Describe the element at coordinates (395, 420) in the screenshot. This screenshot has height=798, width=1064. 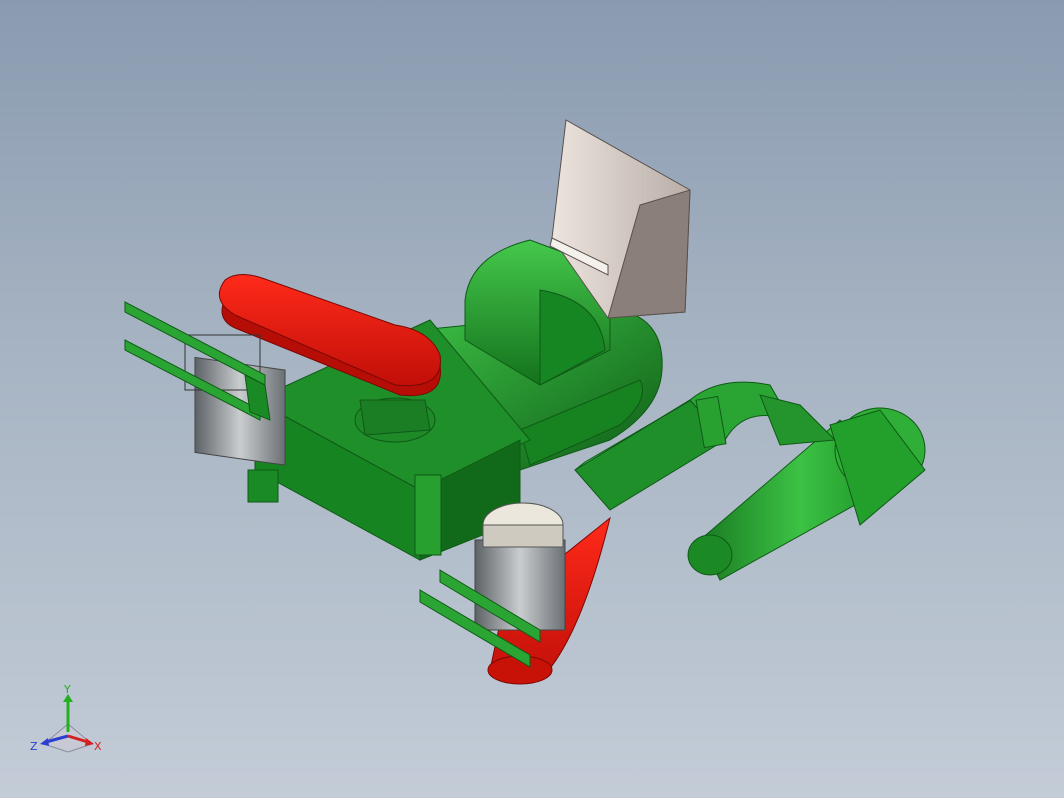
I see `pulley-bracket` at that location.